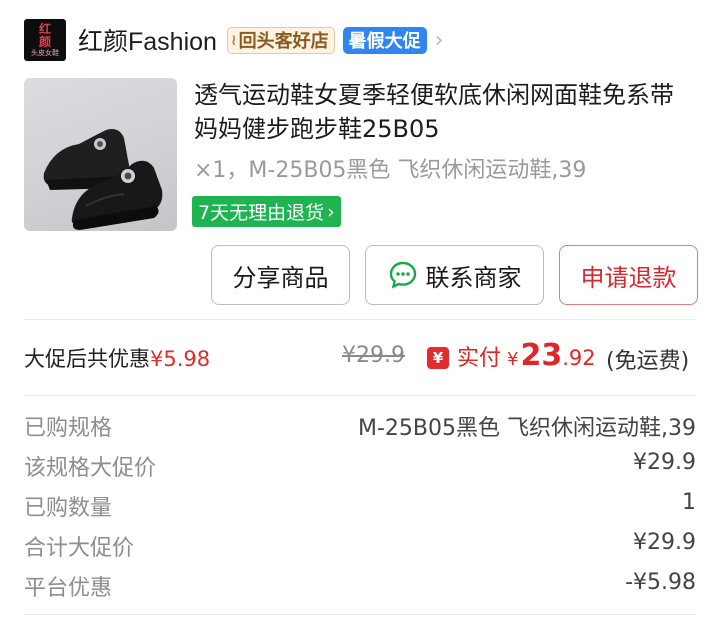 This screenshot has width=720, height=619. What do you see at coordinates (527, 428) in the screenshot?
I see `detail-value: M-25B05黑色 飞织休闲运动鞋,39` at bounding box center [527, 428].